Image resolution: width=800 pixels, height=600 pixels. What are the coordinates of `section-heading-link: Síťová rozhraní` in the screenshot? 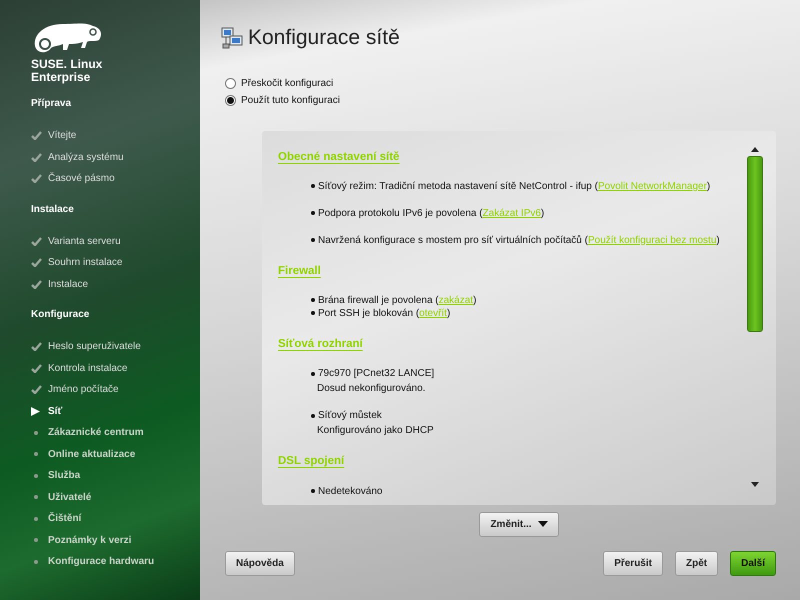 It's located at (320, 345).